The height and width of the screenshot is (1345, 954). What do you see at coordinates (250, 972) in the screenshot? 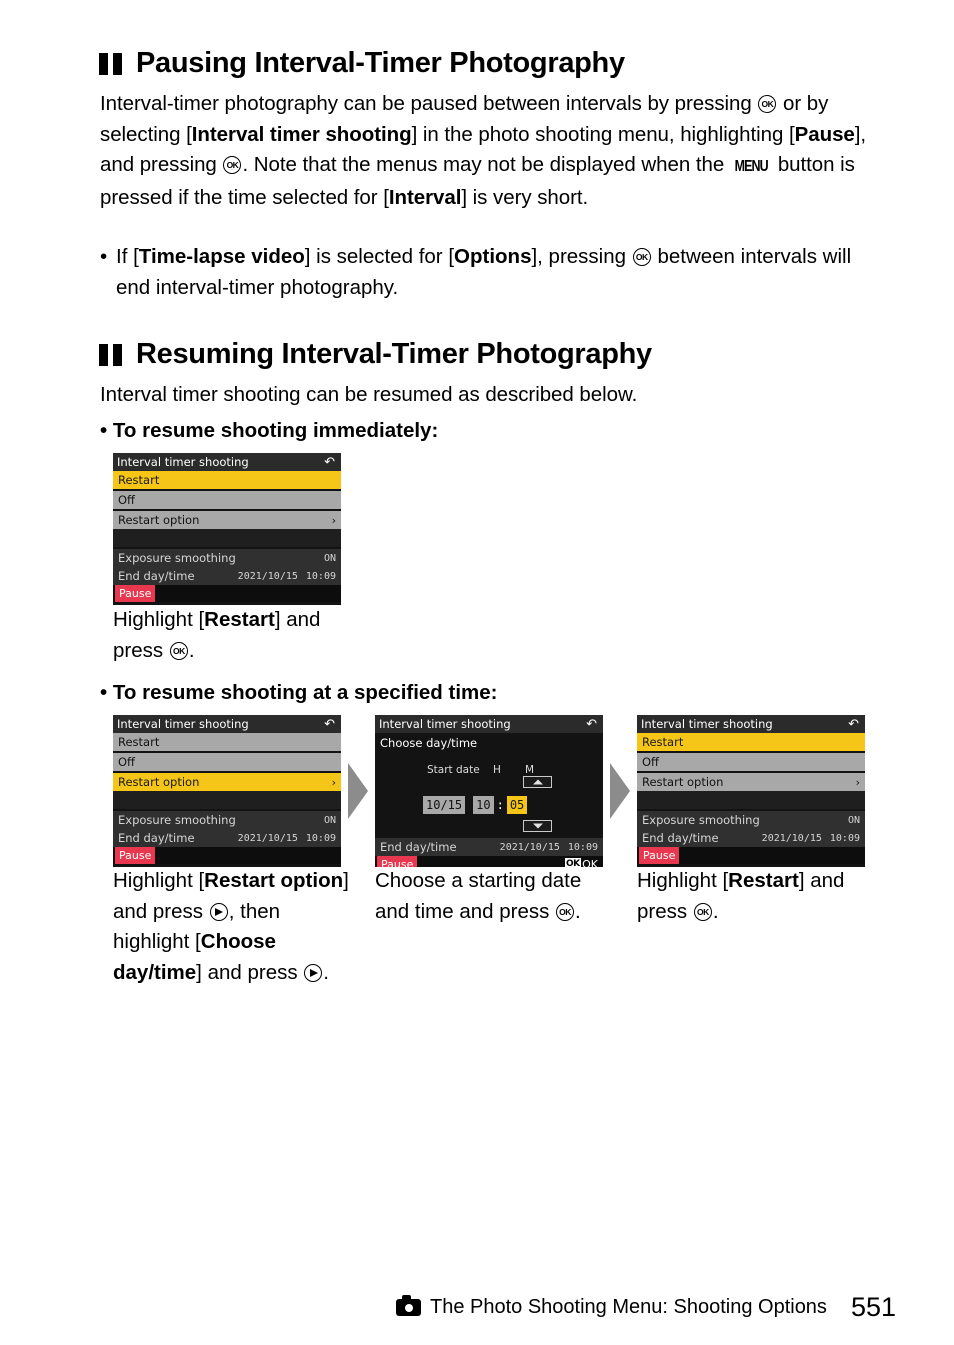
I see `caption-text-4: ] and press` at bounding box center [250, 972].